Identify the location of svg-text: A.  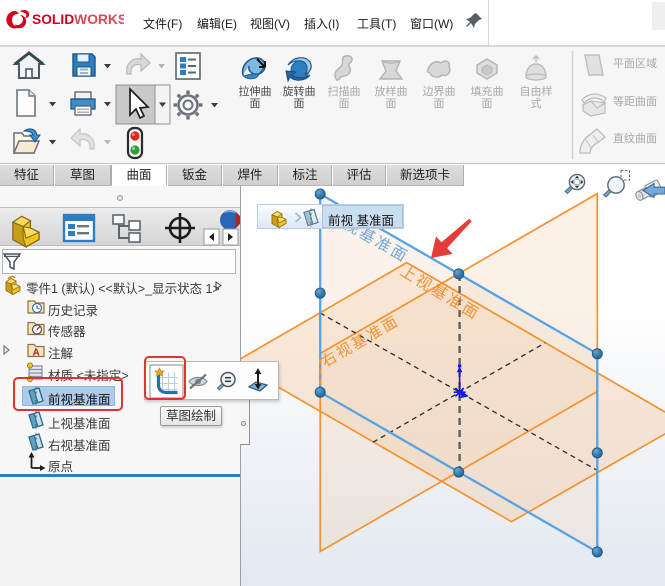
(36, 353).